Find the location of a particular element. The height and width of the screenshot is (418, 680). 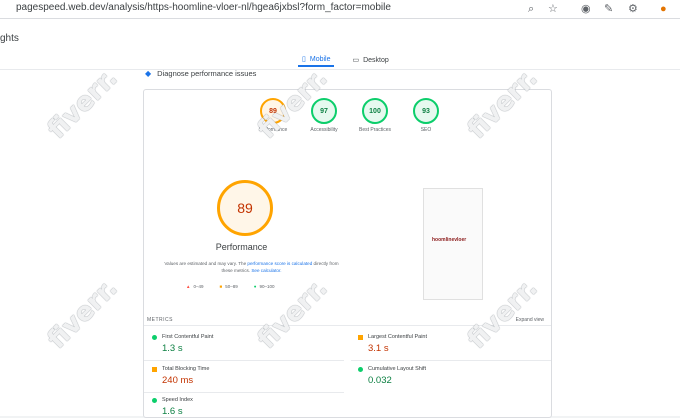

metric-value: 240 ms is located at coordinates (178, 380).